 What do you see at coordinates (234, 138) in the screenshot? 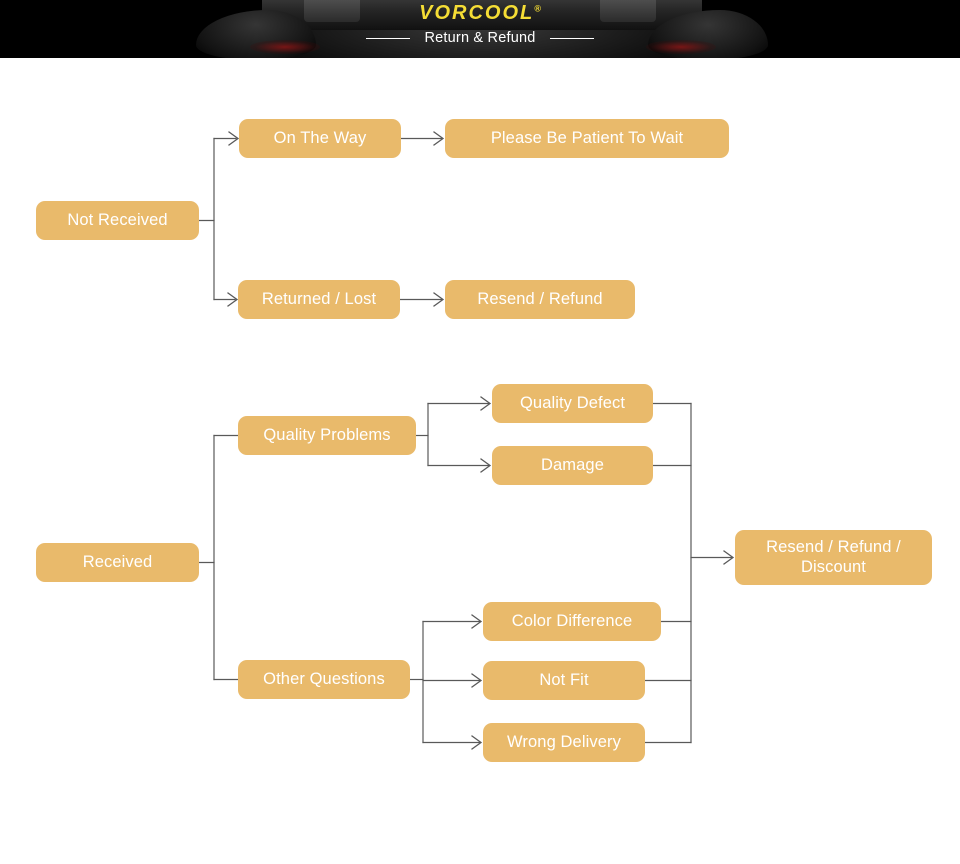
I see `arrowhead-on-the-way` at bounding box center [234, 138].